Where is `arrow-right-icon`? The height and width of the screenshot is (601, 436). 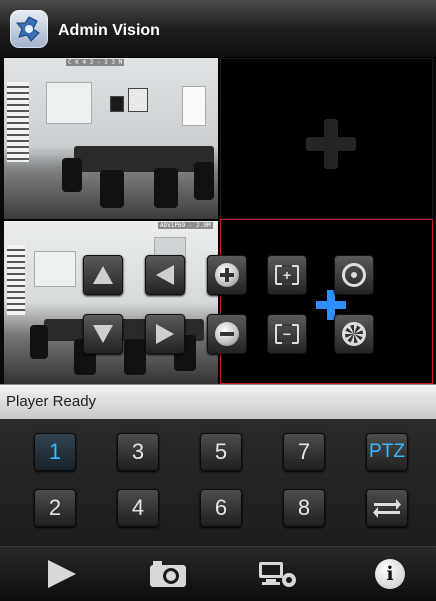
arrow-right-icon is located at coordinates (165, 334).